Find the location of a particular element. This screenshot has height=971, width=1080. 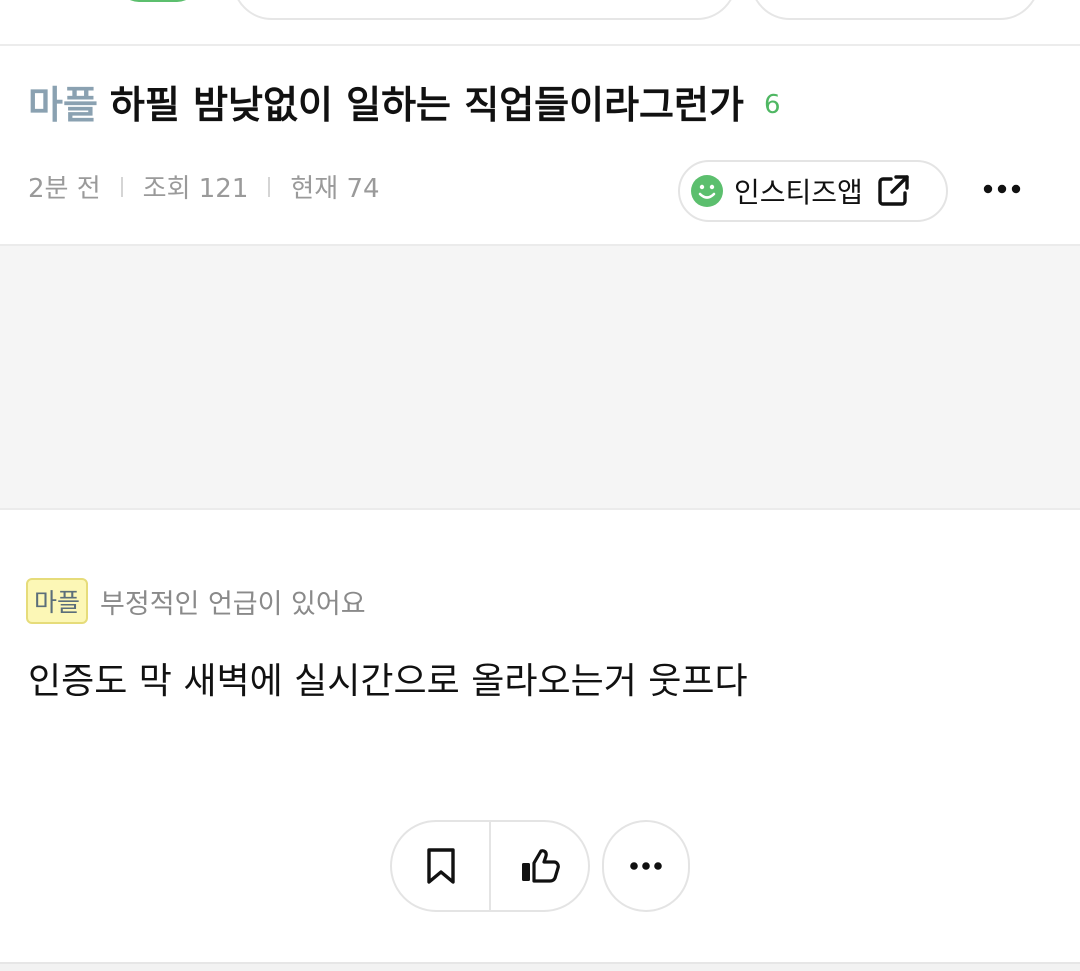

post-current-viewers: 현재 74 is located at coordinates (335, 189).